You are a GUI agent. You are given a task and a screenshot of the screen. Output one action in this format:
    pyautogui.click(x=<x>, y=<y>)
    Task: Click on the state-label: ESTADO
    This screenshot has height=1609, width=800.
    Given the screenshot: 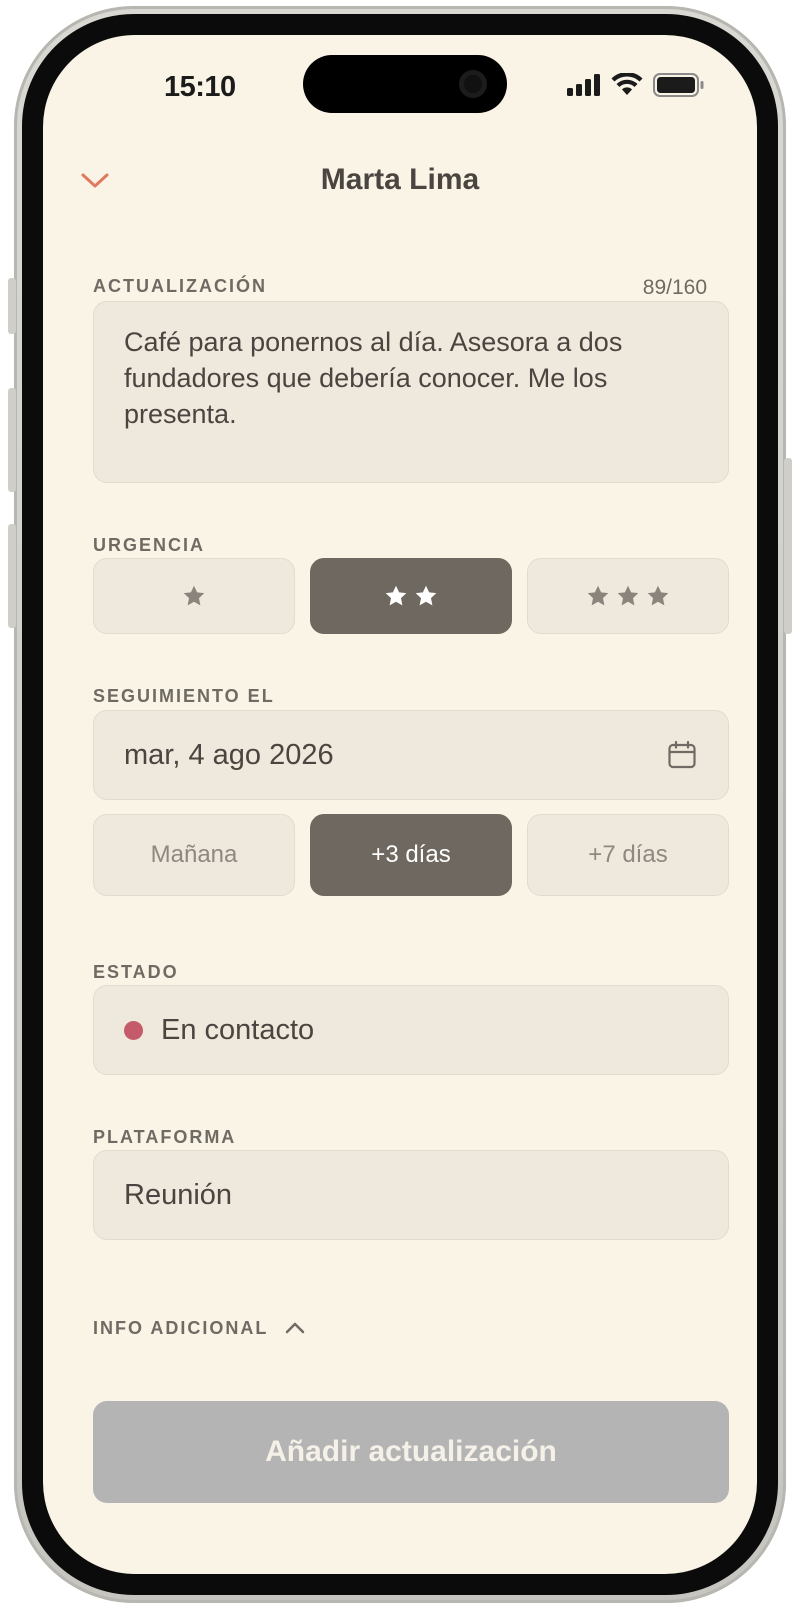 What is the action you would take?
    pyautogui.click(x=136, y=972)
    